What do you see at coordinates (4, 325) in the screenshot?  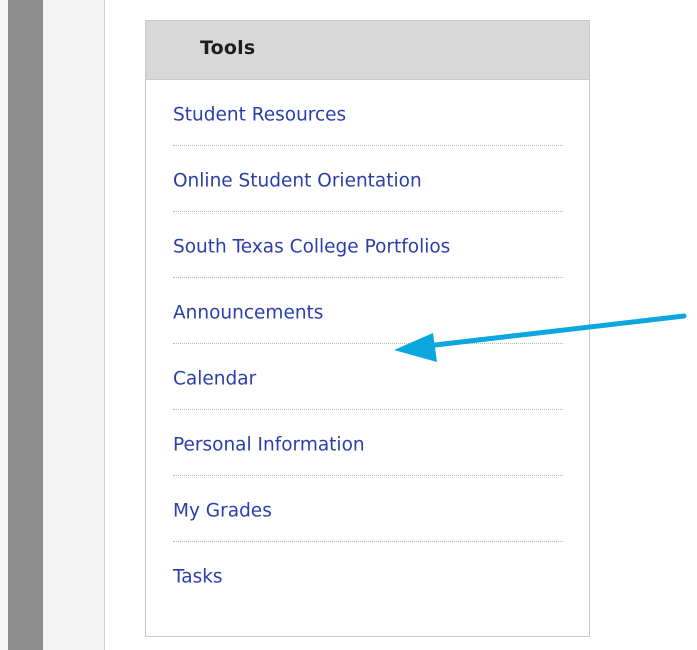 I see `left-edge` at bounding box center [4, 325].